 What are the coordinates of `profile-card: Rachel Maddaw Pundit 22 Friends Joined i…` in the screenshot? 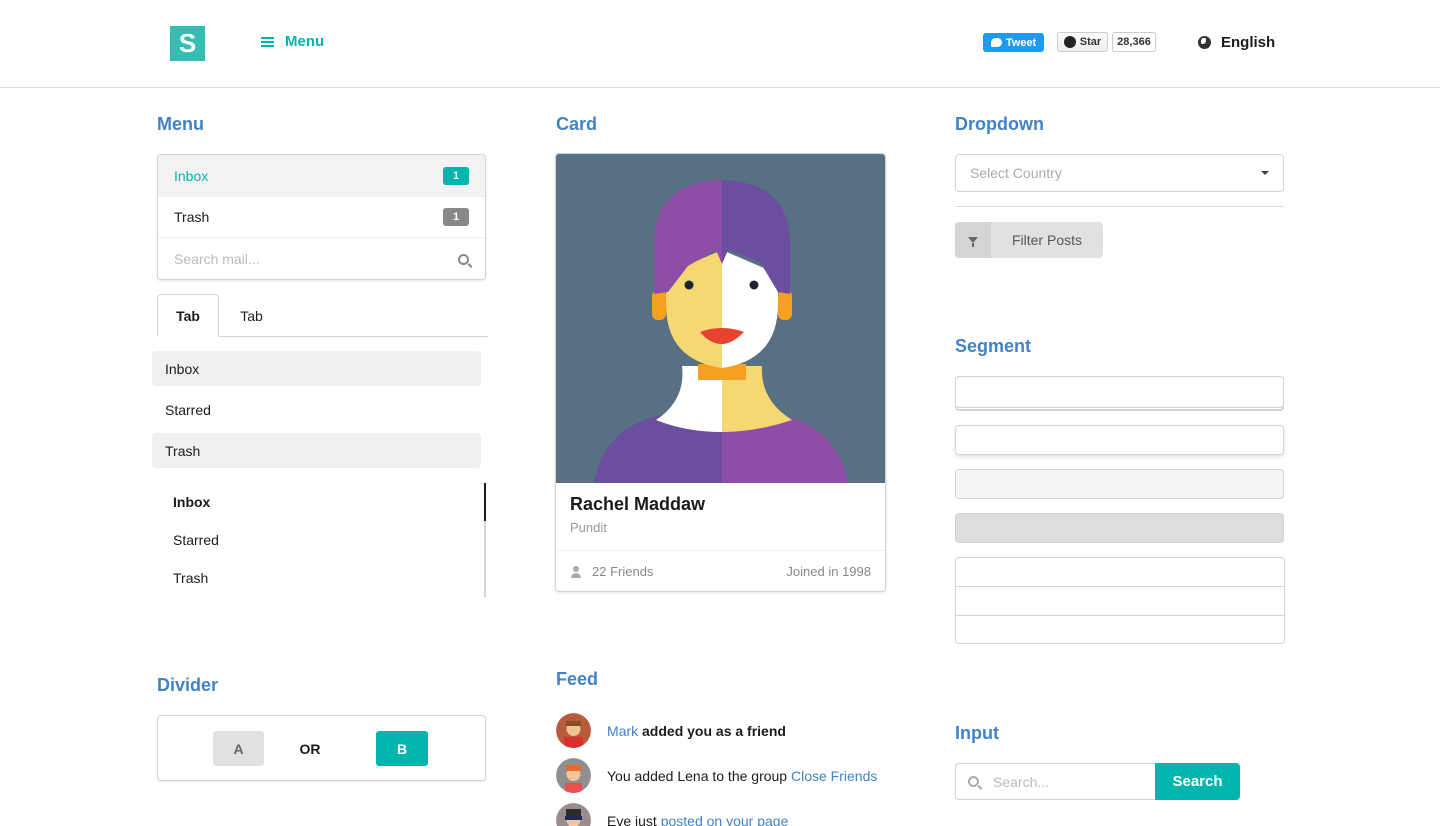 It's located at (720, 372).